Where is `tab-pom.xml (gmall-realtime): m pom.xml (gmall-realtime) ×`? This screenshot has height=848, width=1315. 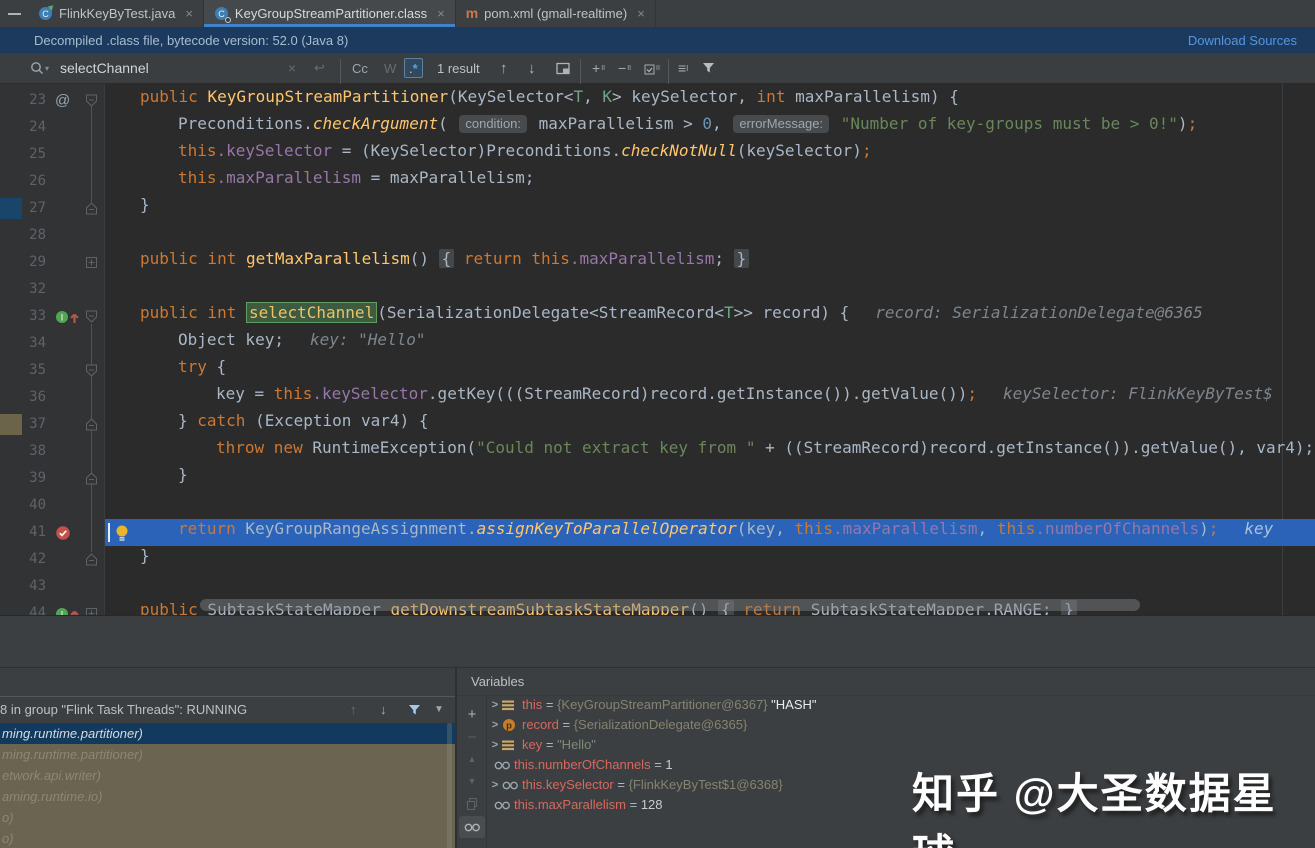 tab-pom.xml (gmall-realtime): m pom.xml (gmall-realtime) × is located at coordinates (555, 13).